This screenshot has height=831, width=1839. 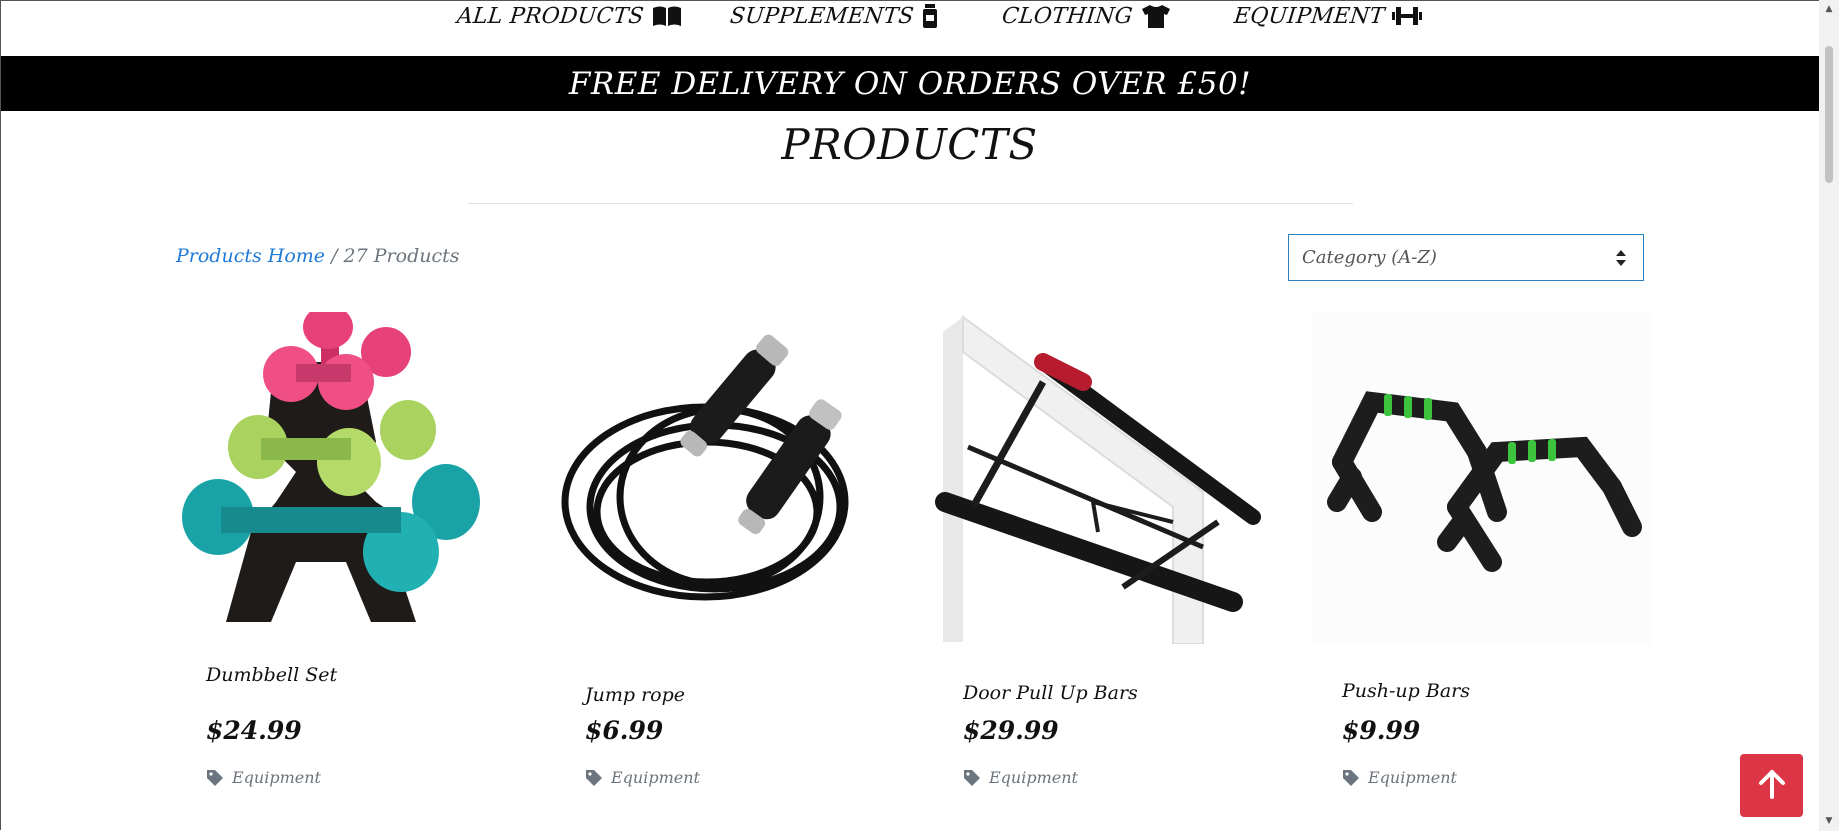 What do you see at coordinates (1829, 9) in the screenshot?
I see `scroll-up-icon: ▲` at bounding box center [1829, 9].